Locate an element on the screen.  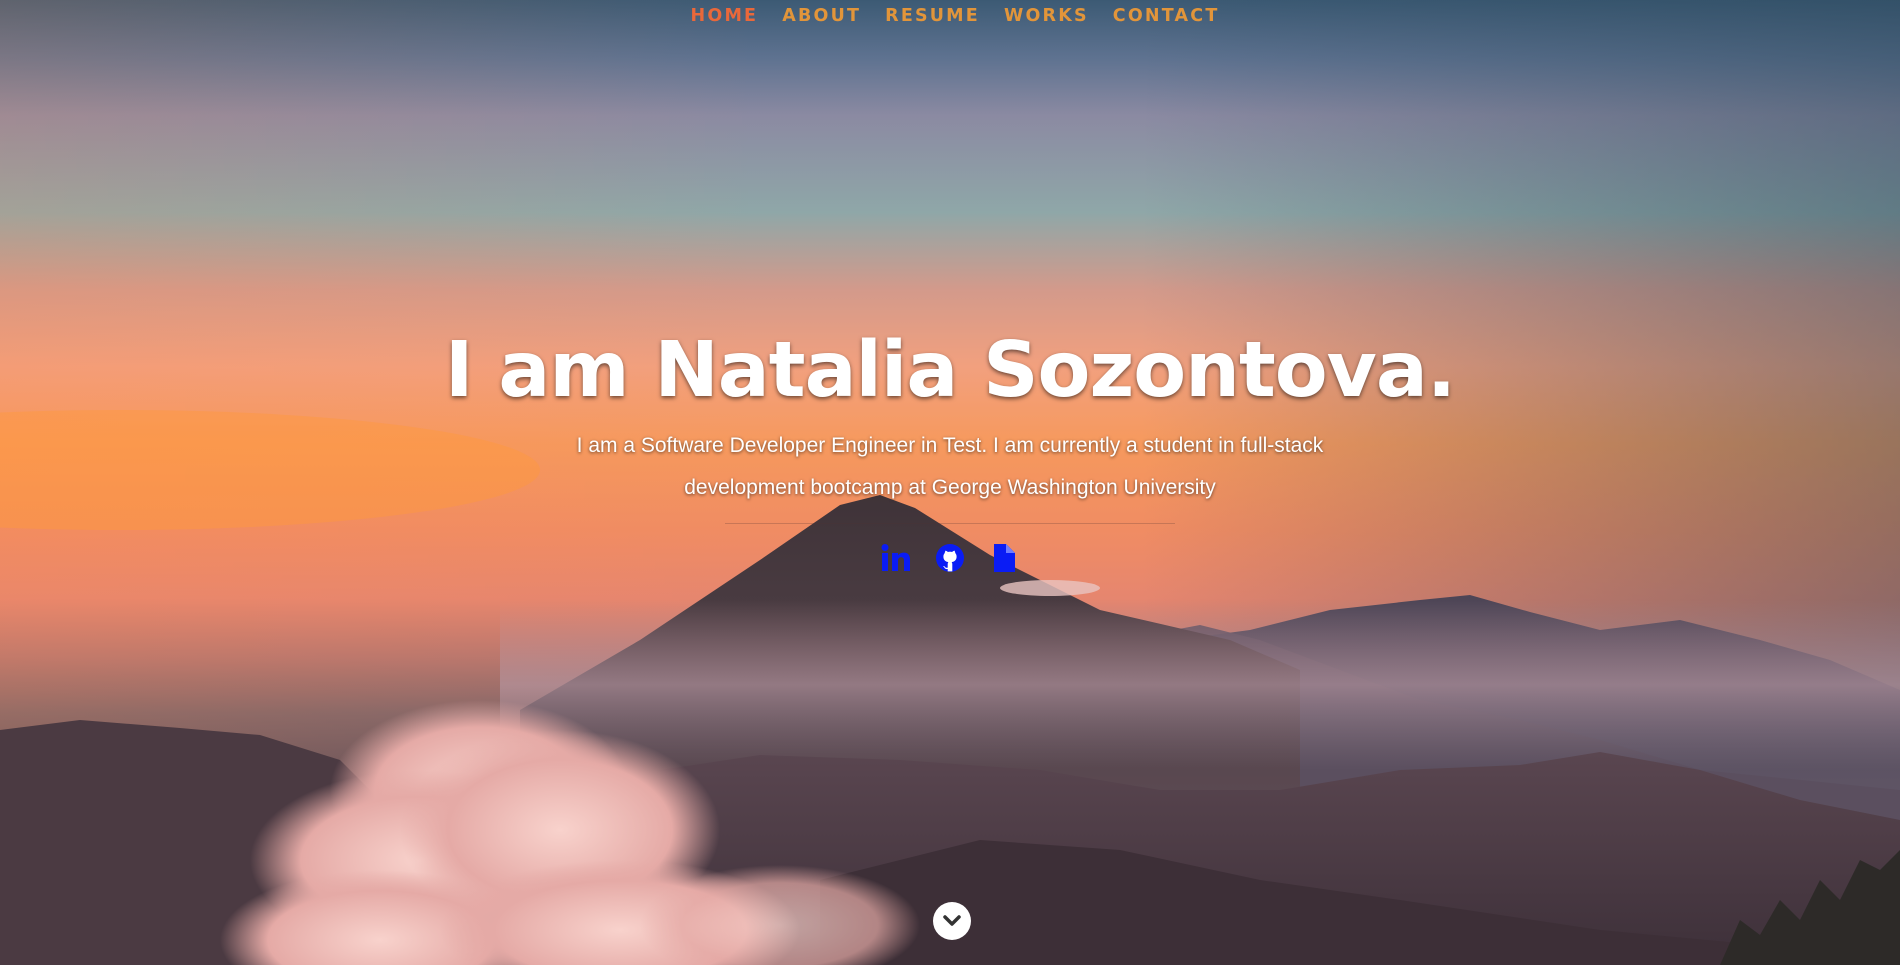
nav-about: ABOUT is located at coordinates (821, 16).